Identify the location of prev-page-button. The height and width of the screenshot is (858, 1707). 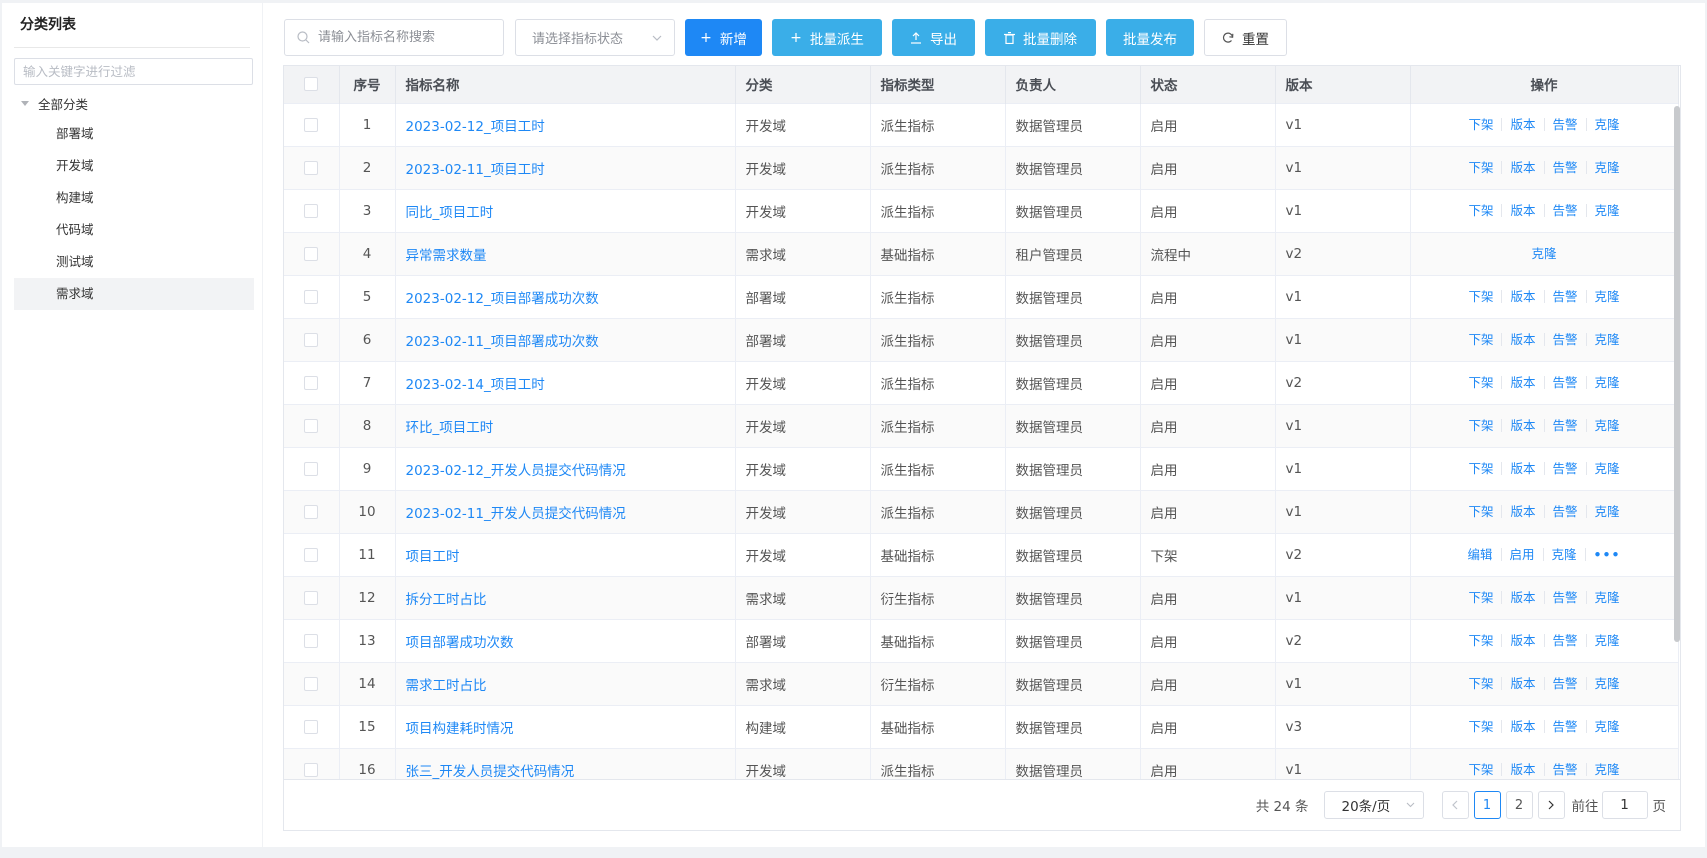
(1455, 805).